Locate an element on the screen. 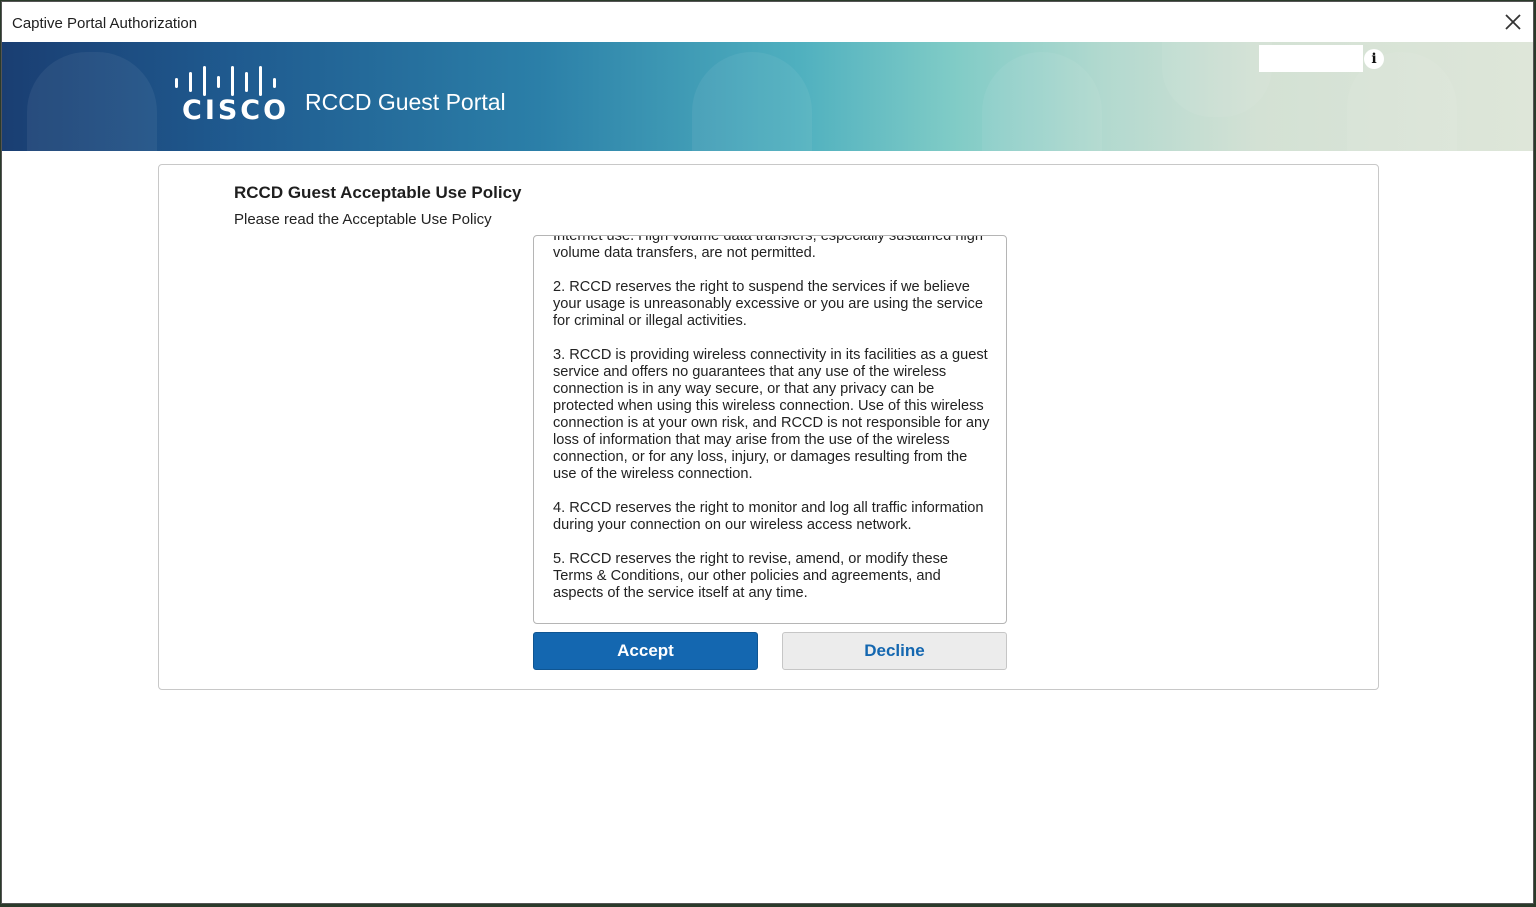 Image resolution: width=1536 pixels, height=907 pixels. cisco-logo: CISCO is located at coordinates (229, 95).